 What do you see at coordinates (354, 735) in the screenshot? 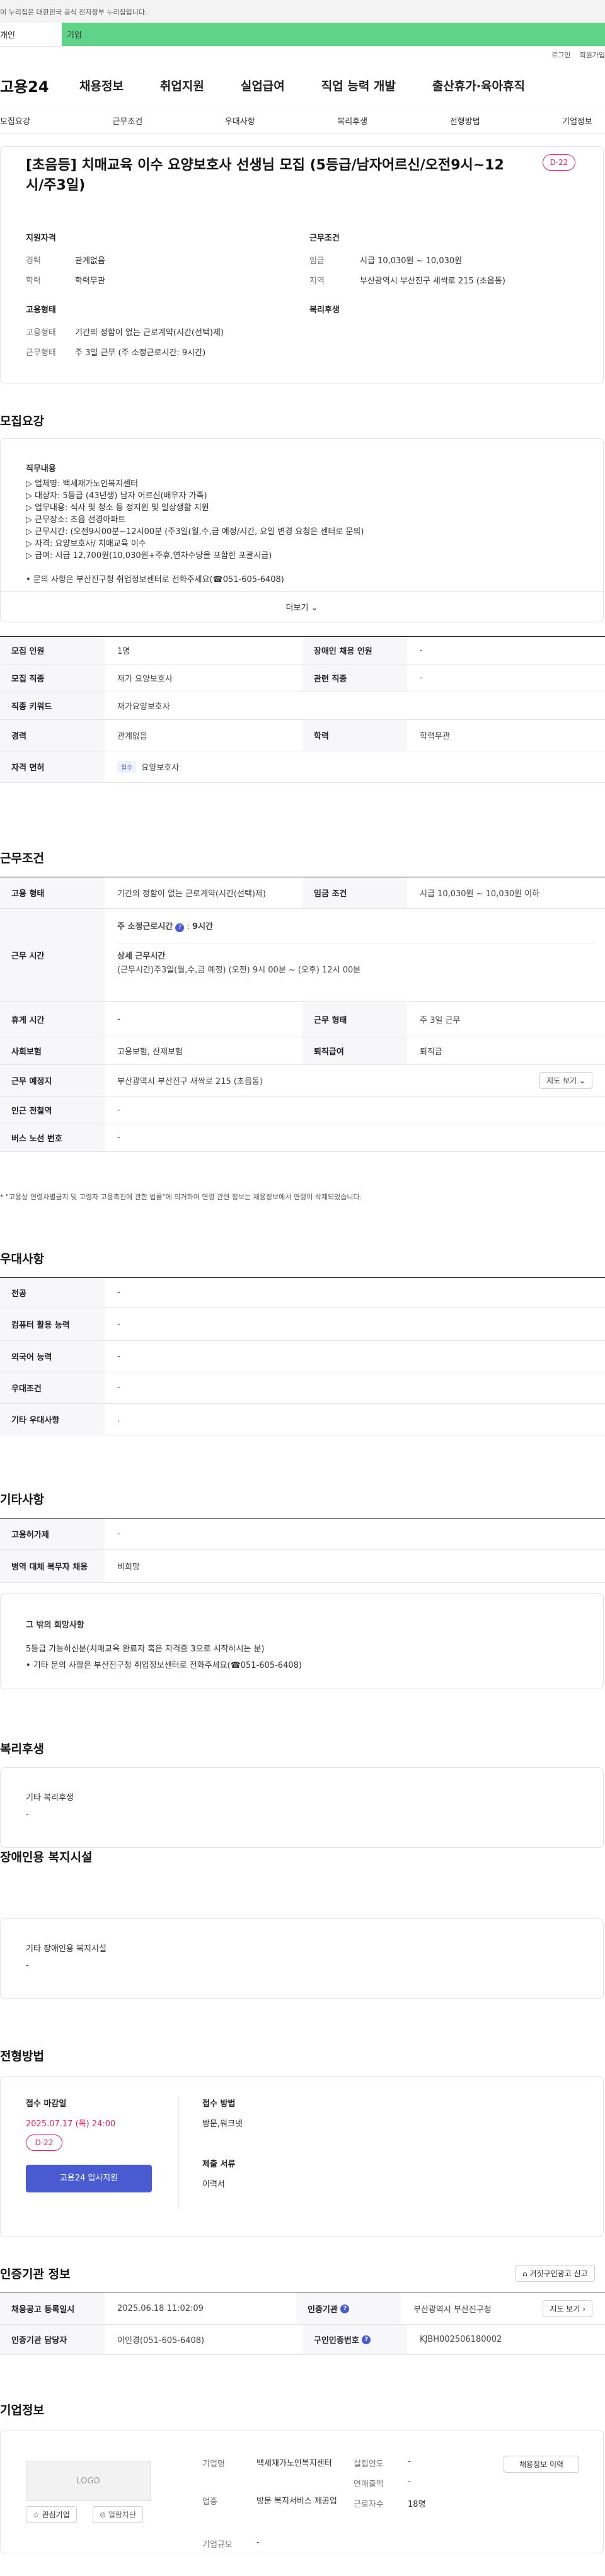
I see `education-label: 학력` at bounding box center [354, 735].